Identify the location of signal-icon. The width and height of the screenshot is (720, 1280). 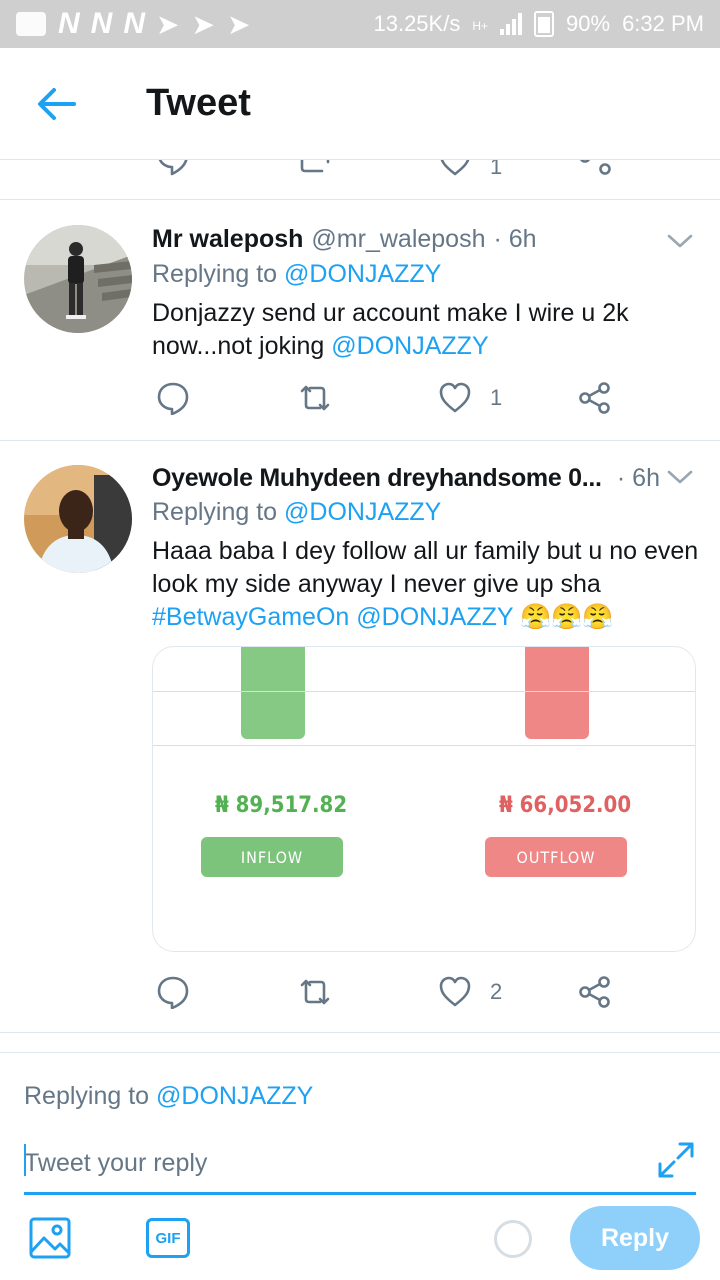
(511, 24).